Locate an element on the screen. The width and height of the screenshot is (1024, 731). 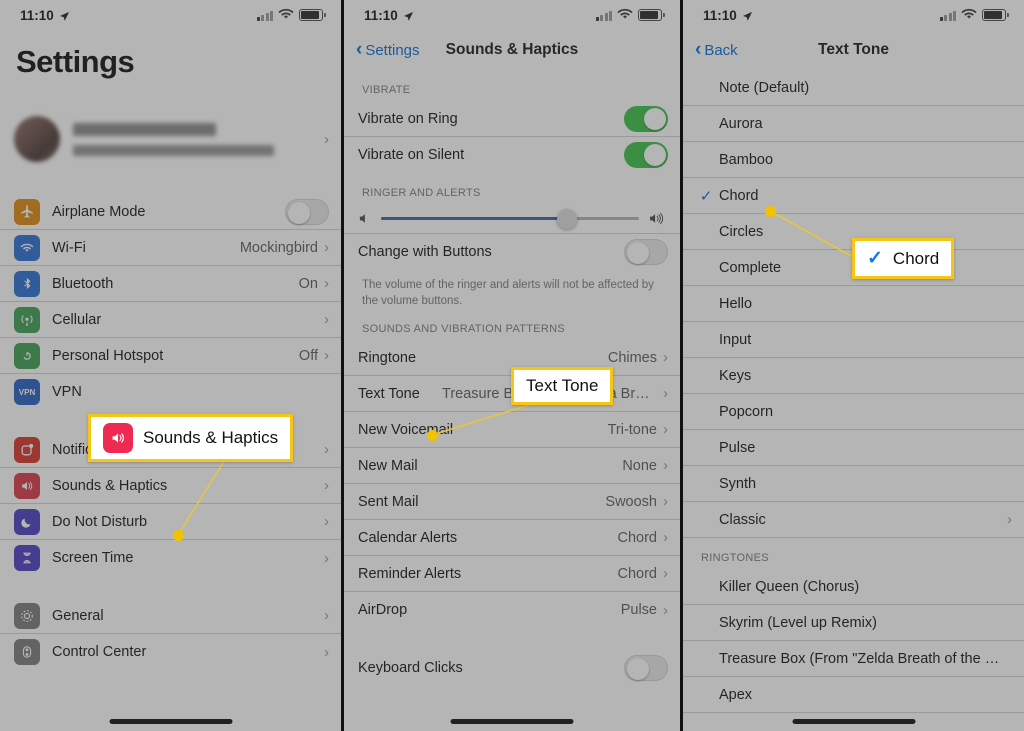
sidebar-item-screen-time: Screen Time › is located at coordinates (170, 558).